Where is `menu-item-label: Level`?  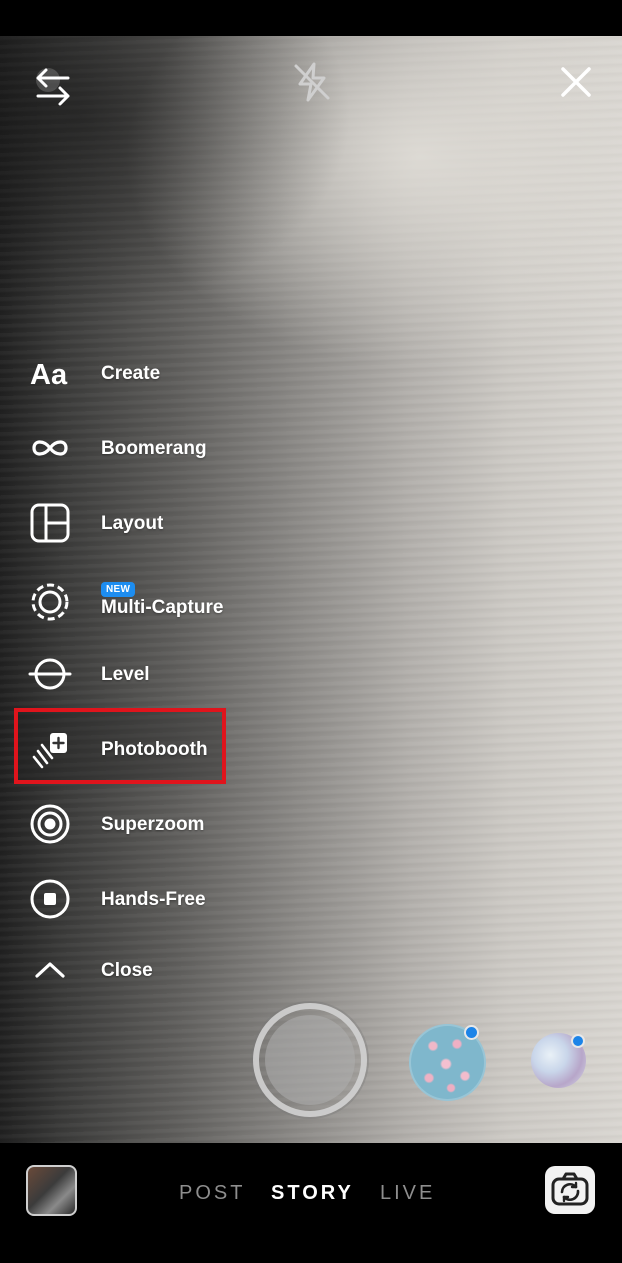
menu-item-label: Level is located at coordinates (125, 674).